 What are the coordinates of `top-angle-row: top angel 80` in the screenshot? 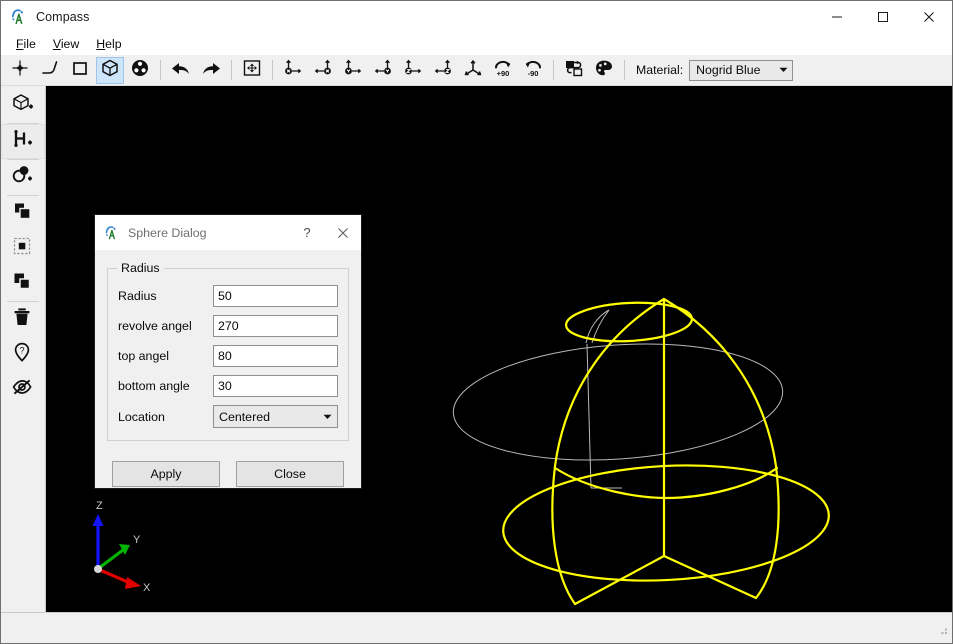 It's located at (228, 356).